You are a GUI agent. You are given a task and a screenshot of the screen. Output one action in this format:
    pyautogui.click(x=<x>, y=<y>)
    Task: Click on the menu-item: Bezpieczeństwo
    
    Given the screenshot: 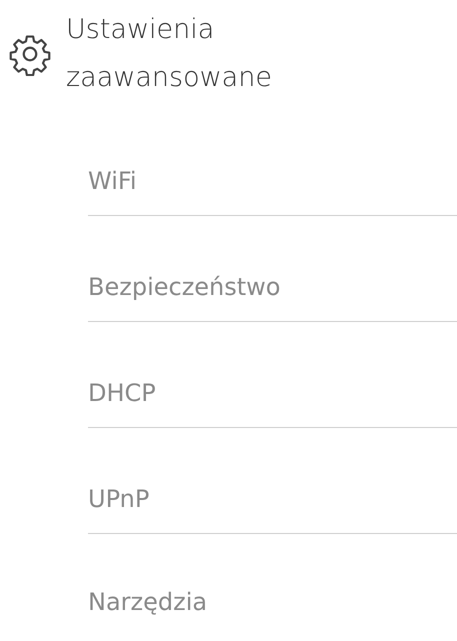 What is the action you would take?
    pyautogui.click(x=272, y=269)
    